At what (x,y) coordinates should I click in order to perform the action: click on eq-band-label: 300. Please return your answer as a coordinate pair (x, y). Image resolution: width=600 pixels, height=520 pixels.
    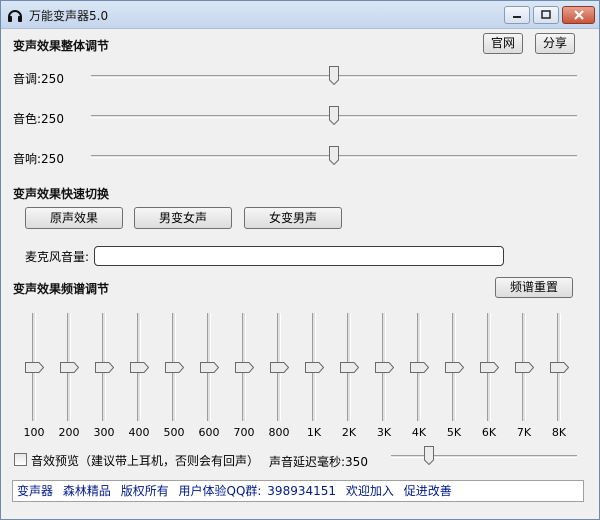
    Looking at the image, I should click on (104, 432).